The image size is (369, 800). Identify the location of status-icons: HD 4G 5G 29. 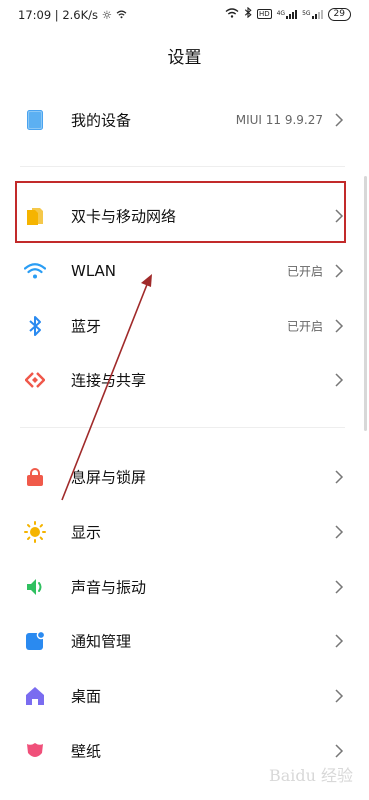
(288, 13).